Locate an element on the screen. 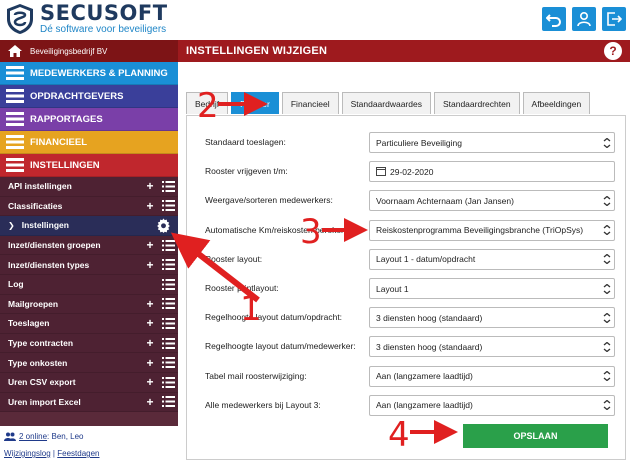  setting-row: Rooster layout: Layout 1 - datum/opdracht is located at coordinates (405, 259).